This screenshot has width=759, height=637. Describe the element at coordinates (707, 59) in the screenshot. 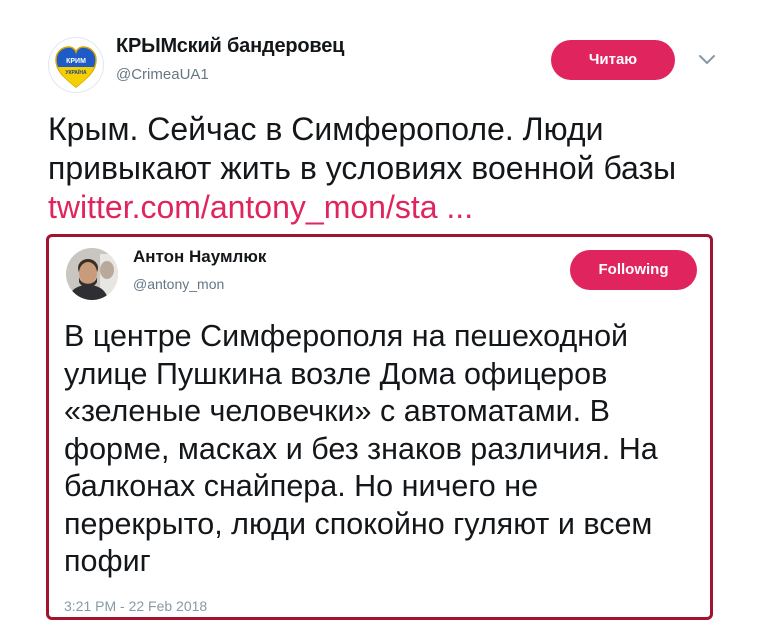

I see `chevron-down-icon` at that location.